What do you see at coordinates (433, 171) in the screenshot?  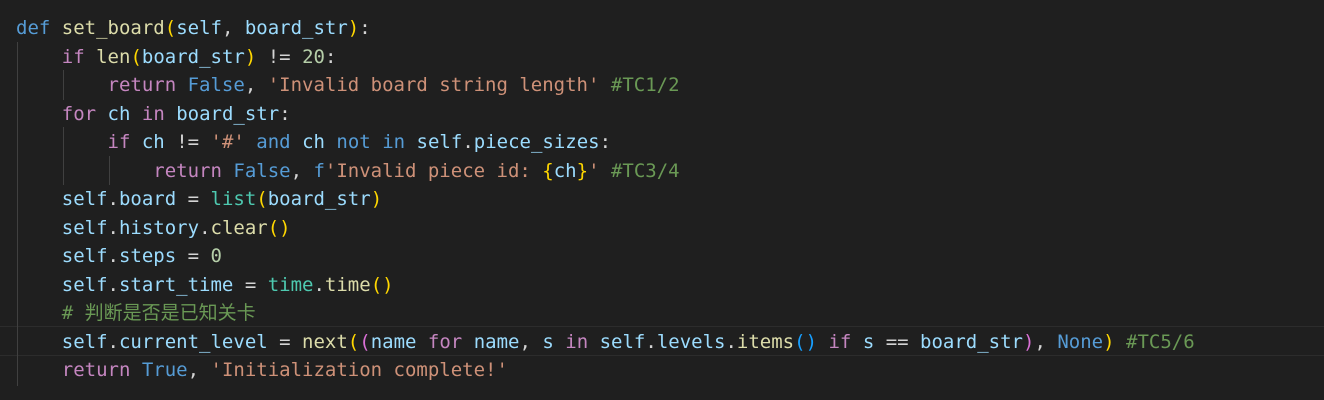 I see `code-token: 'Invalid piece id:` at bounding box center [433, 171].